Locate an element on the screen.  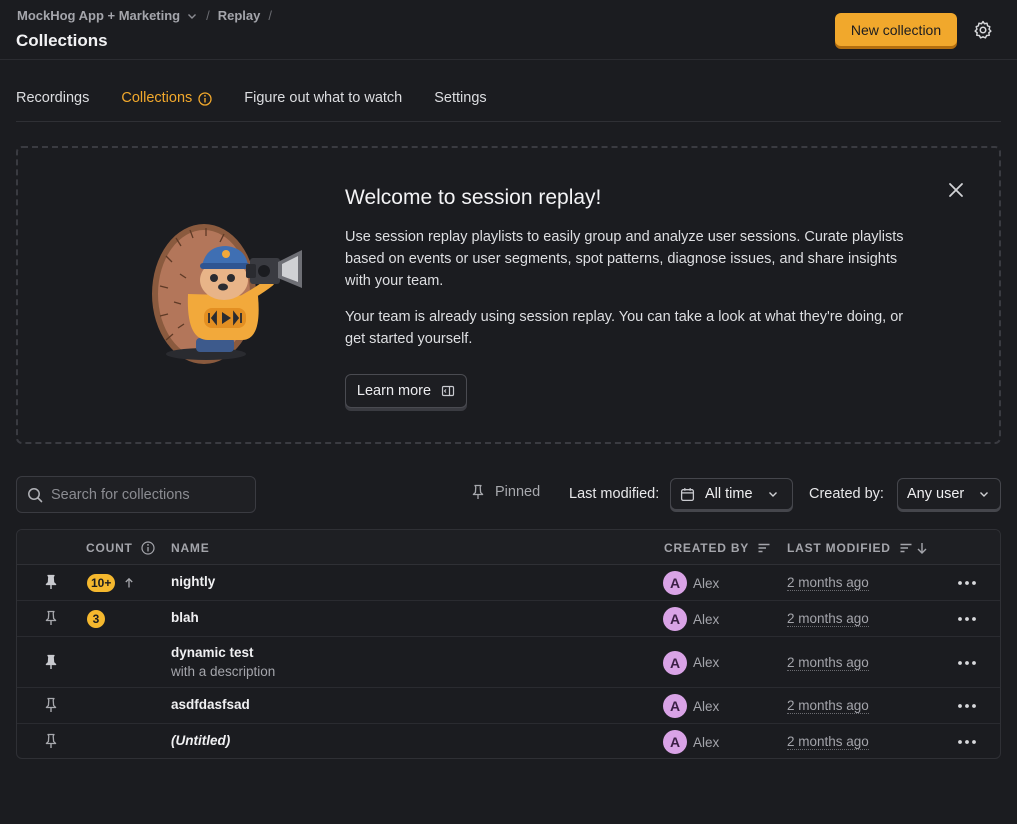
table-header: COUNT NAME CREATED BY LAST MODIFIED is located at coordinates (508, 547).